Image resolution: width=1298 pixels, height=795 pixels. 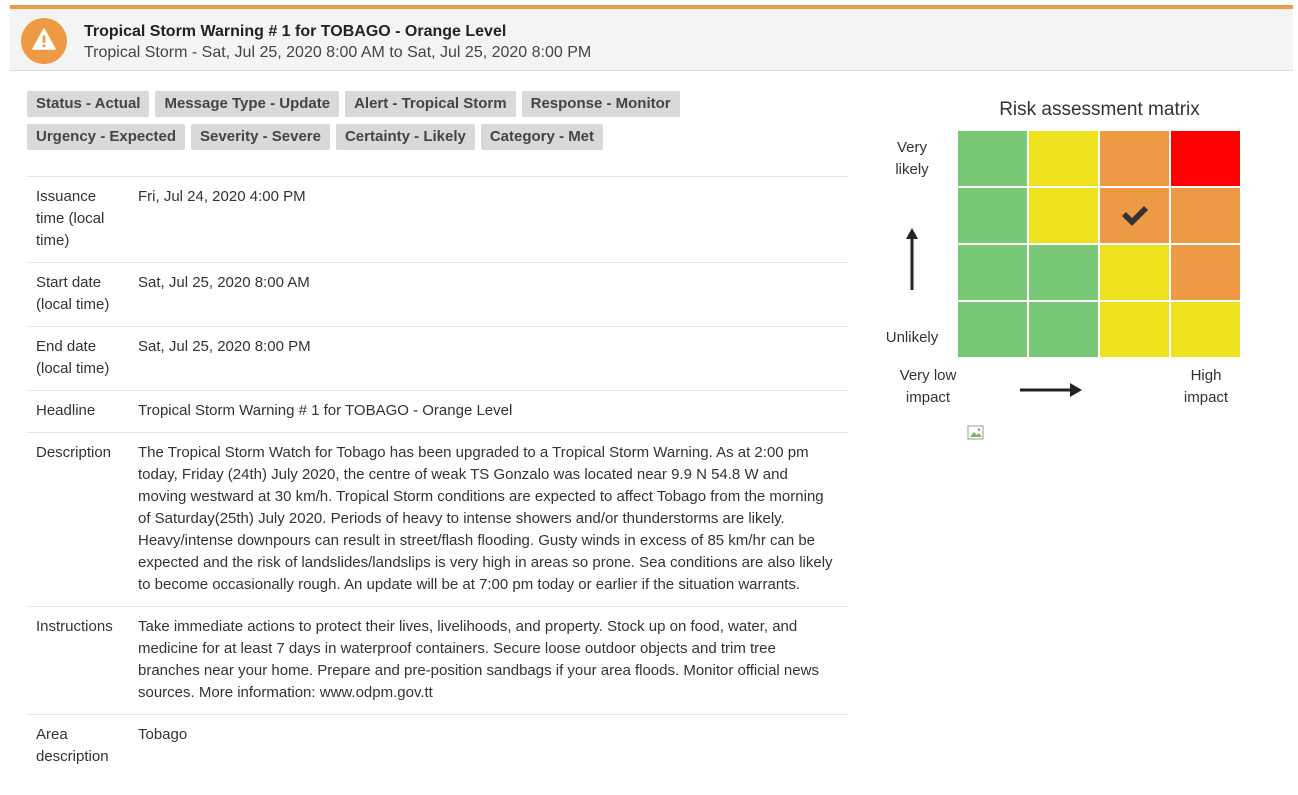 What do you see at coordinates (78, 519) in the screenshot?
I see `detail-label: Description` at bounding box center [78, 519].